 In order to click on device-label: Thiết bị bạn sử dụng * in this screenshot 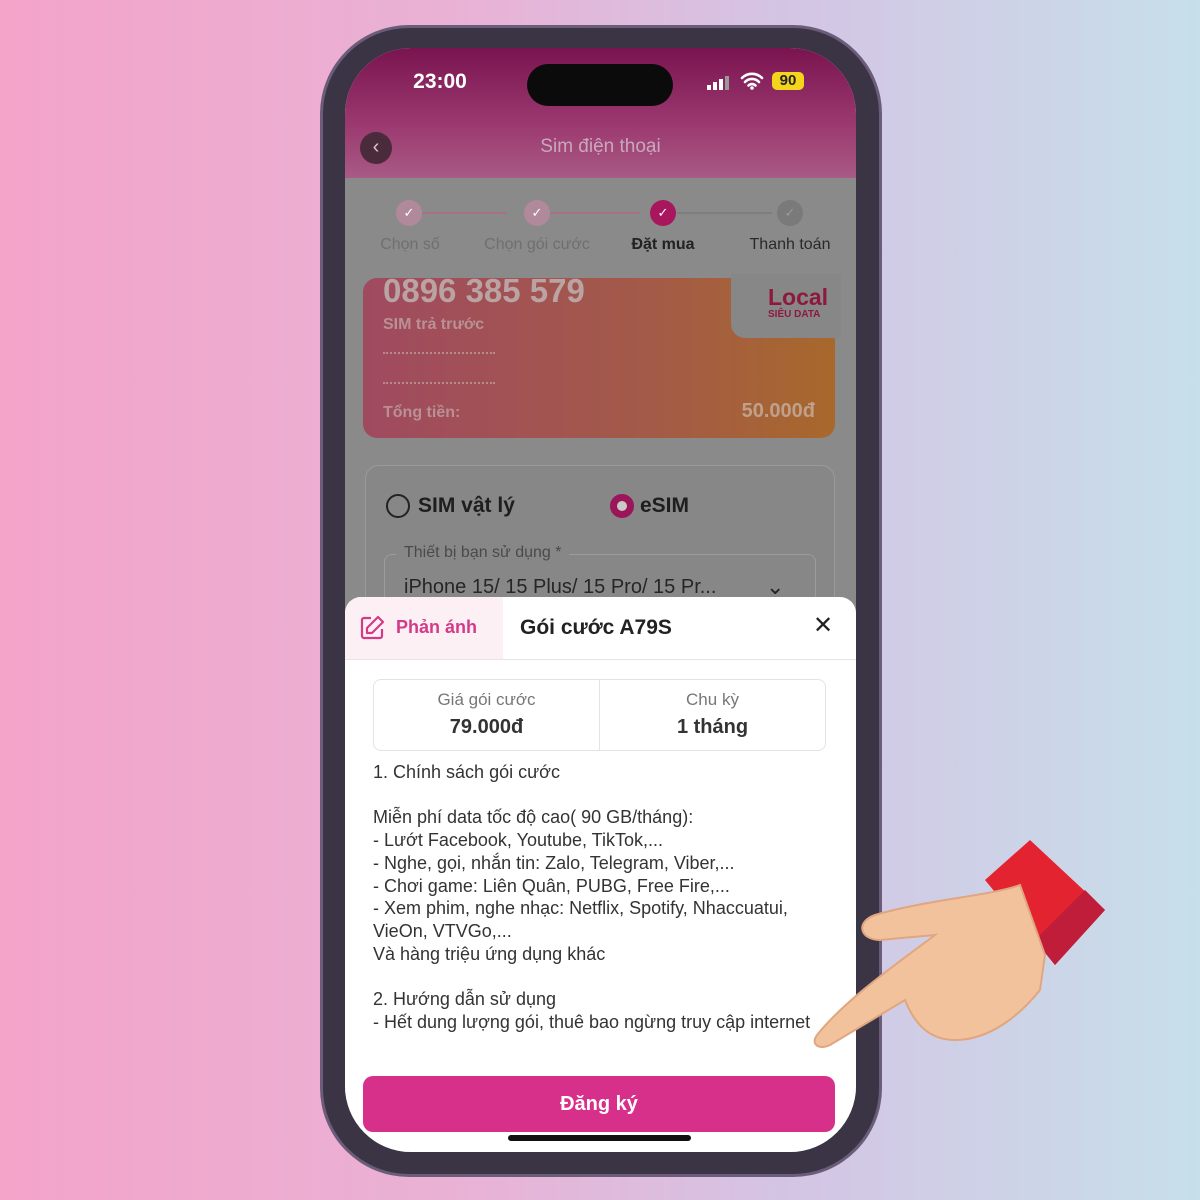, I will do `click(483, 553)`.